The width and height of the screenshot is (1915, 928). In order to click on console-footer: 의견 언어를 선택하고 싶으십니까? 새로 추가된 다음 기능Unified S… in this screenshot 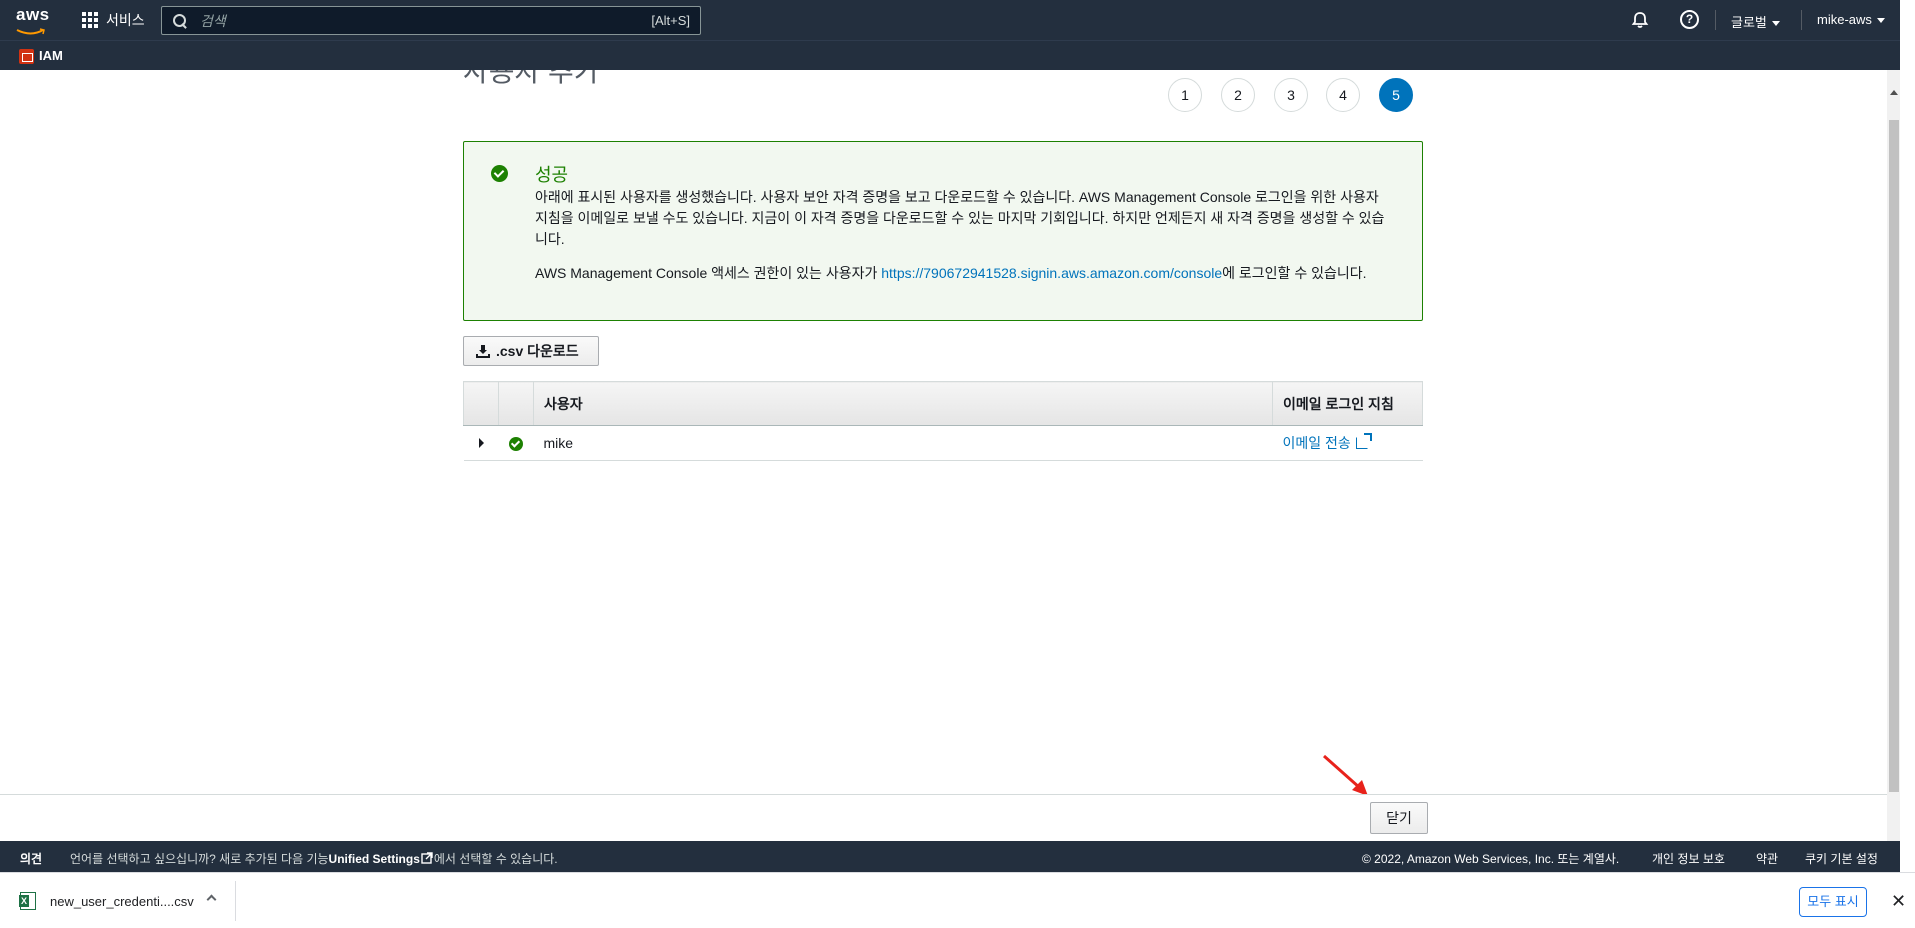, I will do `click(950, 856)`.